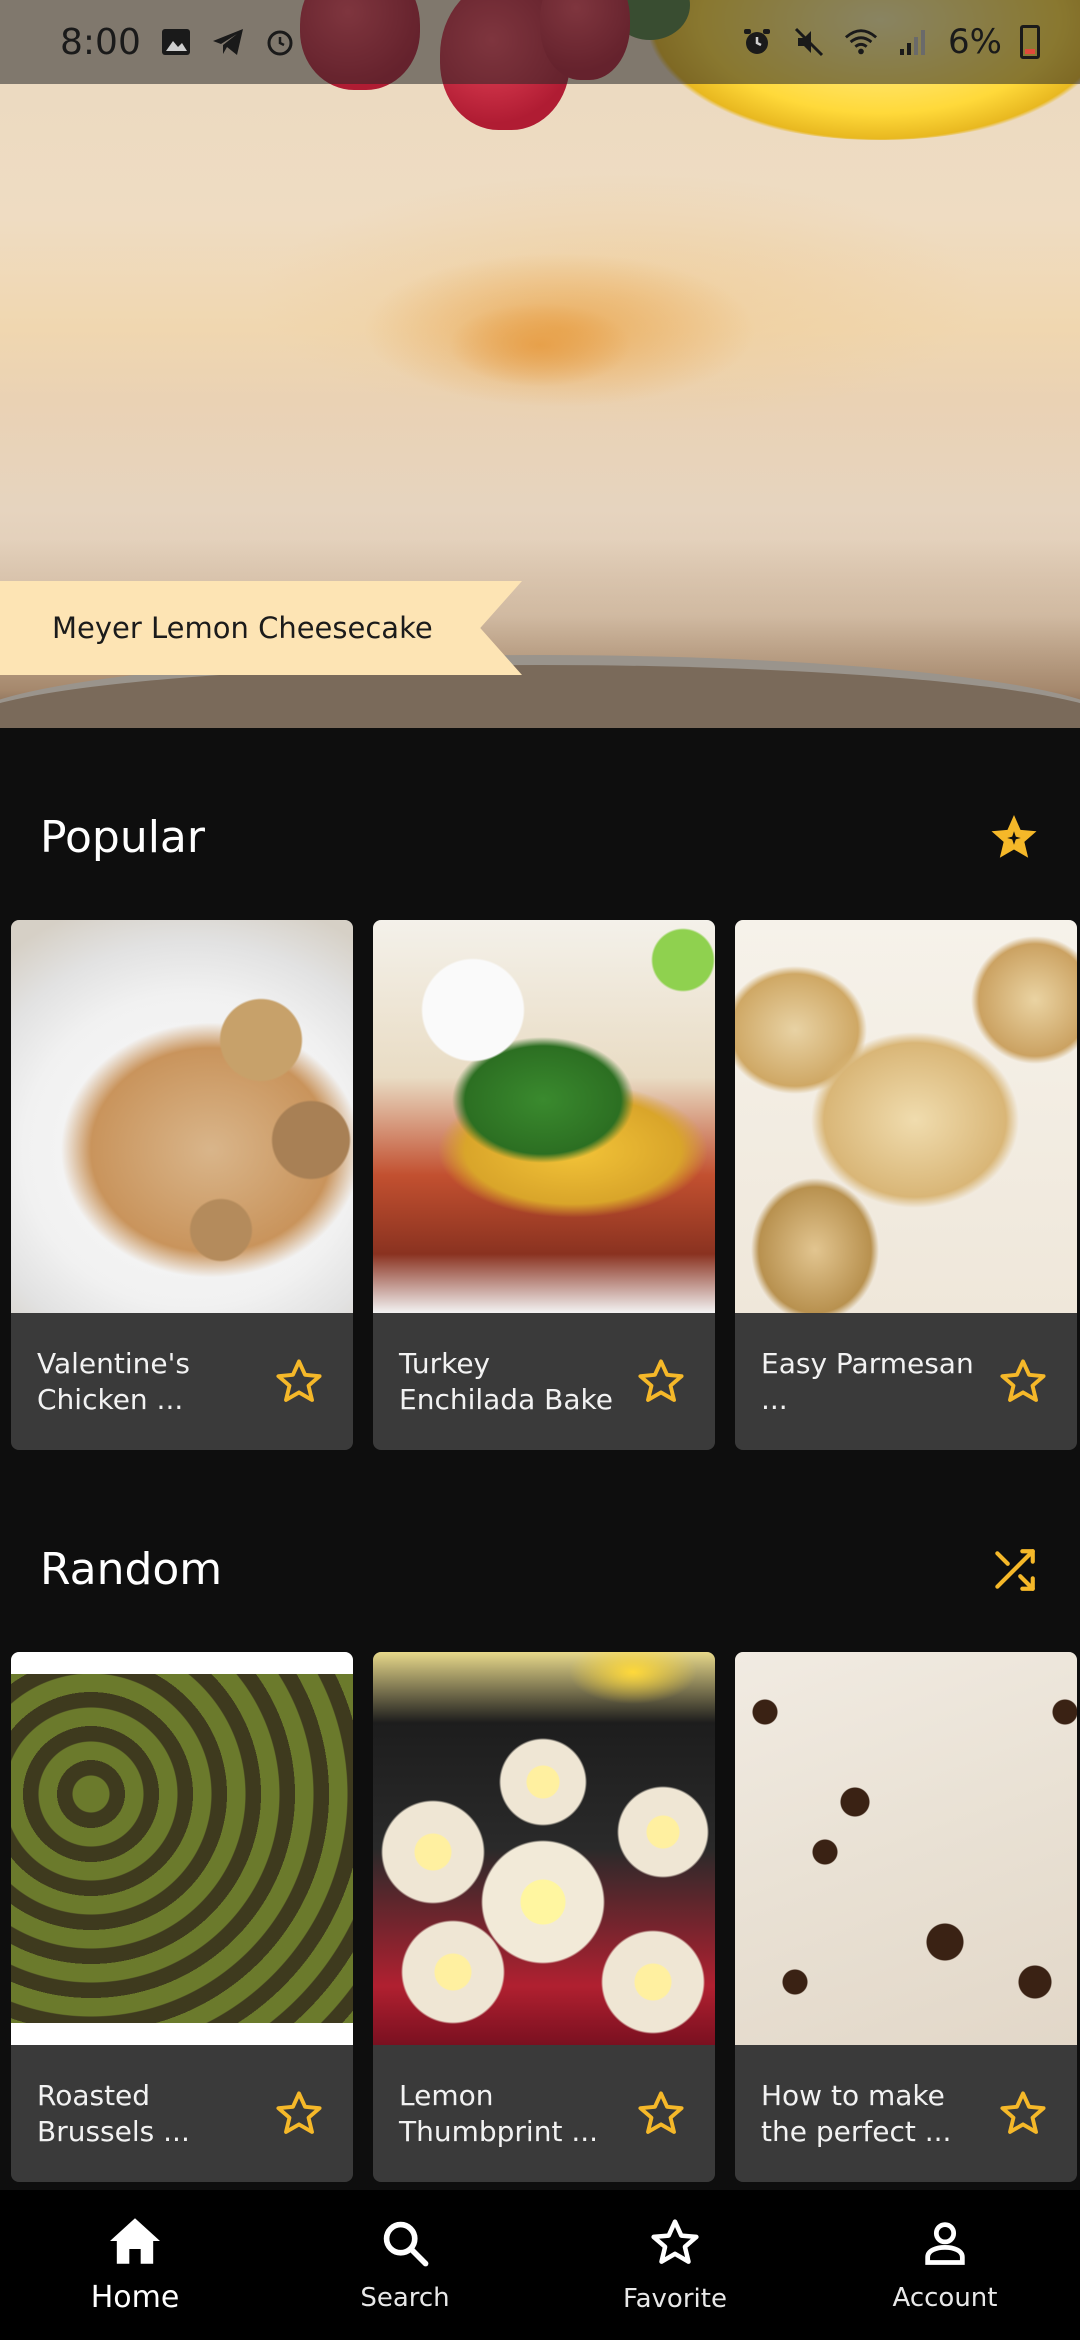 The height and width of the screenshot is (2340, 1080). What do you see at coordinates (280, 42) in the screenshot?
I see `alarm-clock-icon` at bounding box center [280, 42].